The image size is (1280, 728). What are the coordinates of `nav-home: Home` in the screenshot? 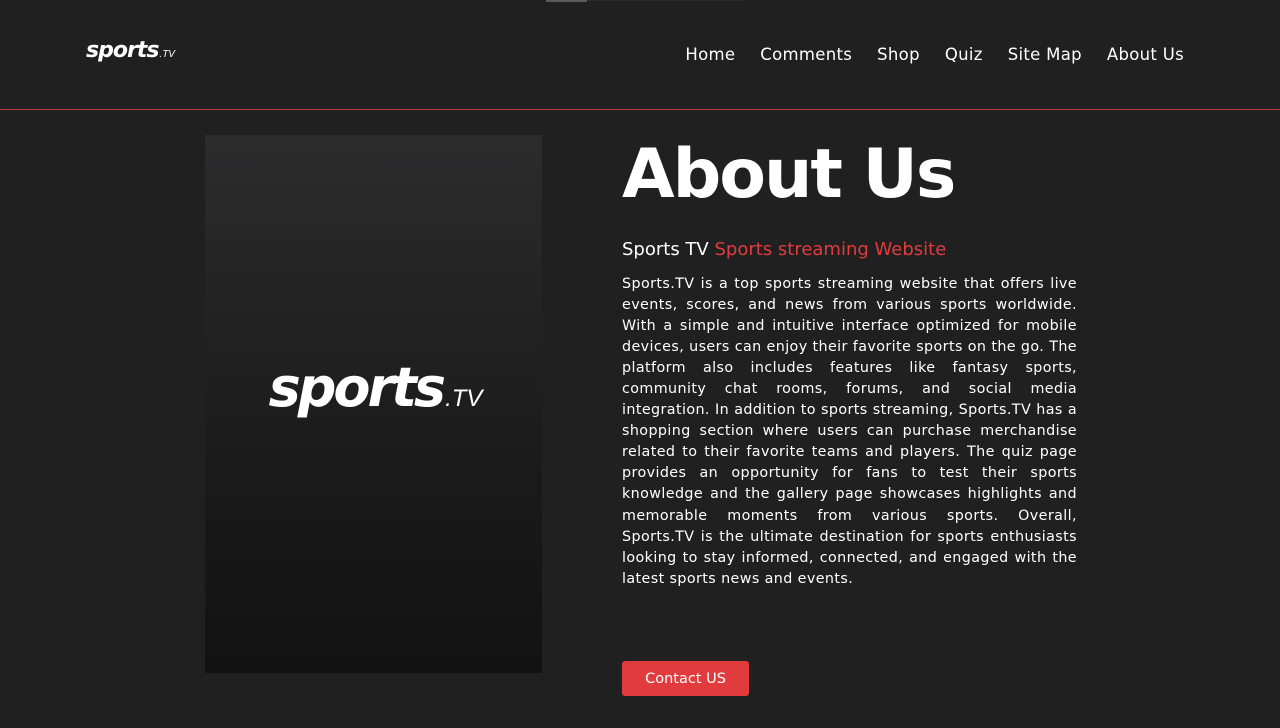 It's located at (710, 55).